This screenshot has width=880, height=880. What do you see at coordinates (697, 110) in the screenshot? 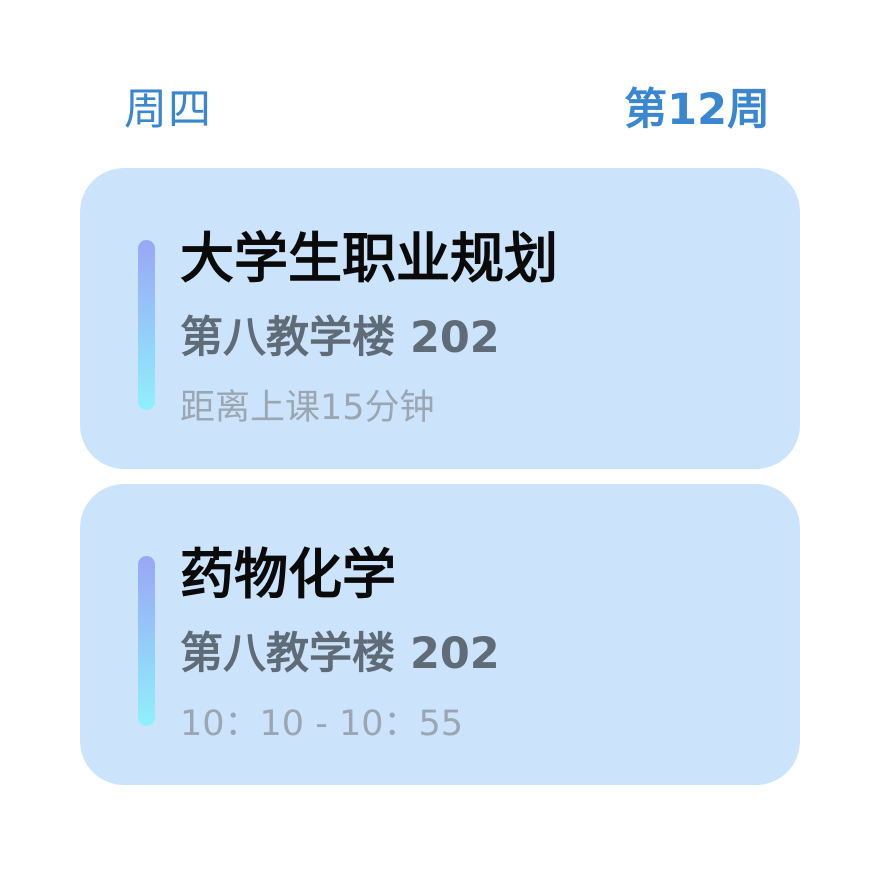
I see `week-number-label: 第12周` at bounding box center [697, 110].